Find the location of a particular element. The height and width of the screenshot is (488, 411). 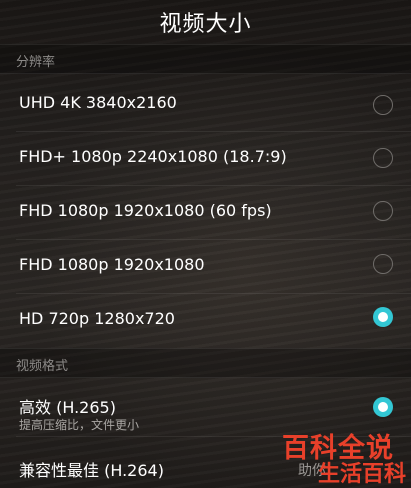

resolution-option-hd-720p: HD 720p 1280x720 is located at coordinates (205, 320).